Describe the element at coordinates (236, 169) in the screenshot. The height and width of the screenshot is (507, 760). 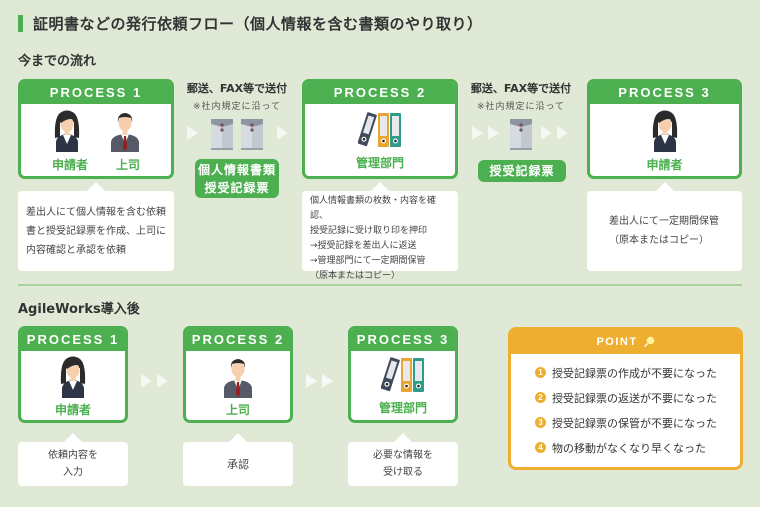
I see `badge-line: 個人情報書類` at that location.